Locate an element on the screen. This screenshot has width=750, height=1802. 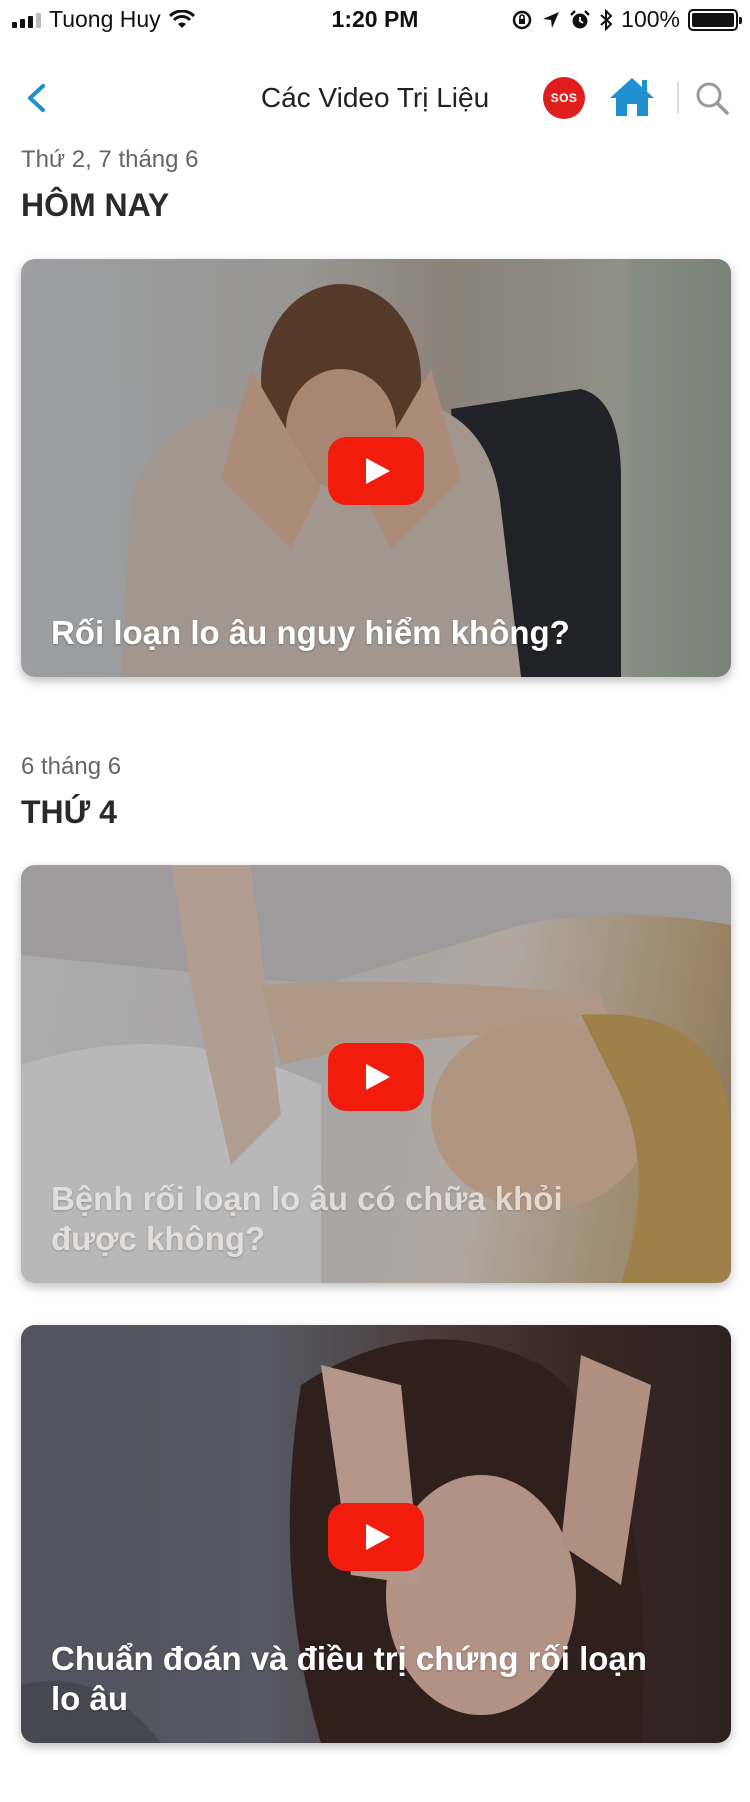
section-heading: HÔM NAY is located at coordinates (95, 205).